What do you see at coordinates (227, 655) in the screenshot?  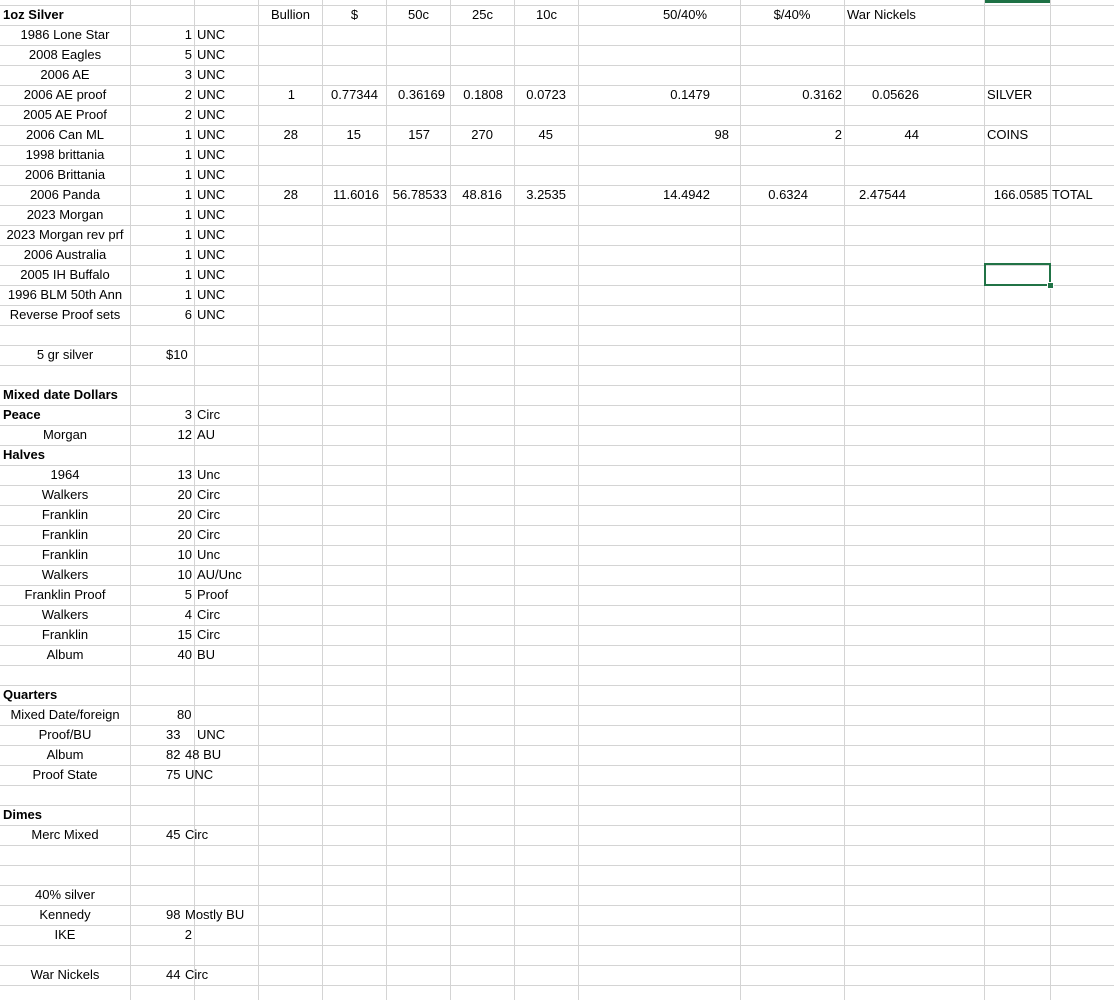 I see `cell-item-grade: BU` at bounding box center [227, 655].